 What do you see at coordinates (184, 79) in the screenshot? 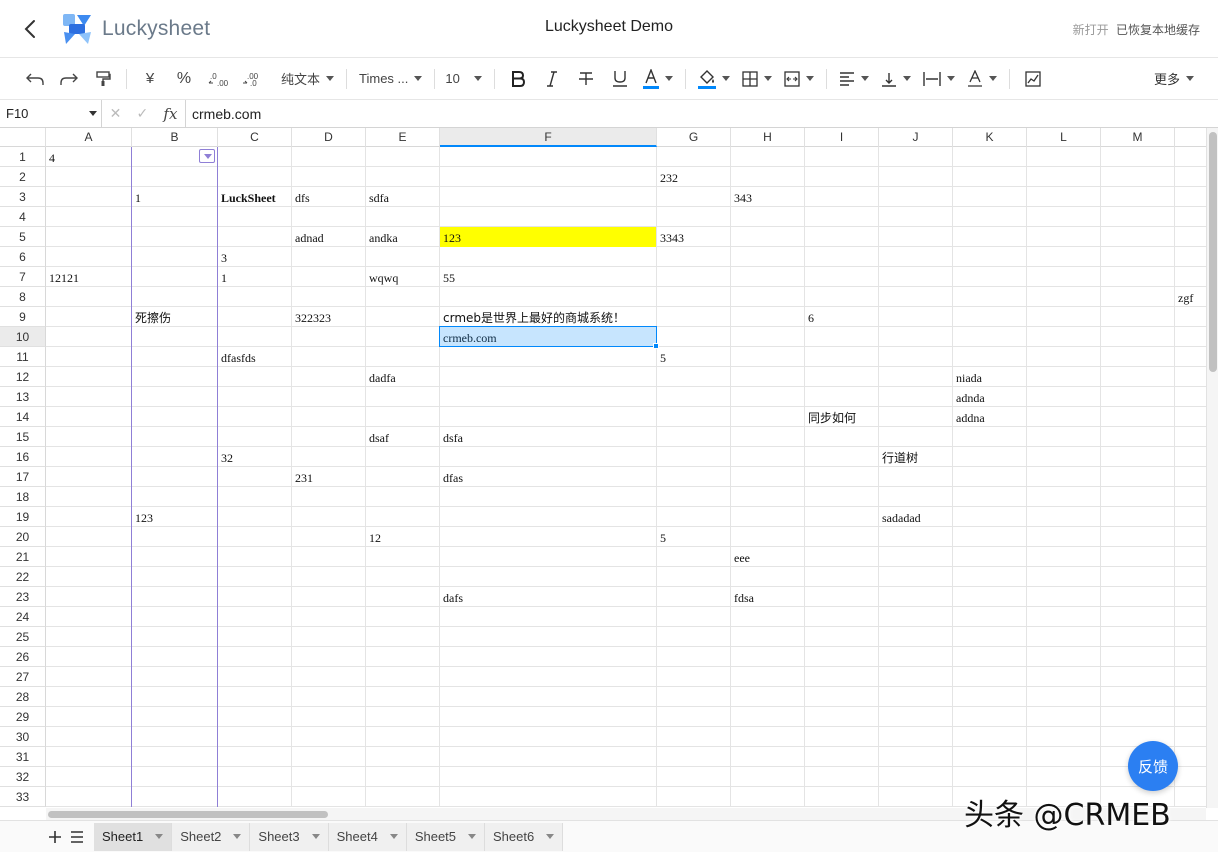
I see `percent-format-button: %` at bounding box center [184, 79].